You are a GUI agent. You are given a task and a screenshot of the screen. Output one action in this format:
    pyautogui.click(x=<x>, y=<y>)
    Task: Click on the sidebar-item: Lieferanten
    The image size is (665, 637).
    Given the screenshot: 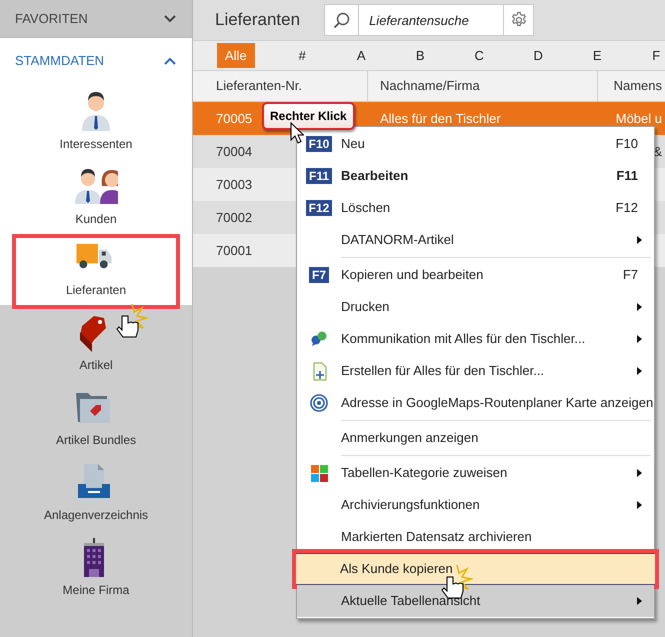 What is the action you would take?
    pyautogui.click(x=96, y=271)
    